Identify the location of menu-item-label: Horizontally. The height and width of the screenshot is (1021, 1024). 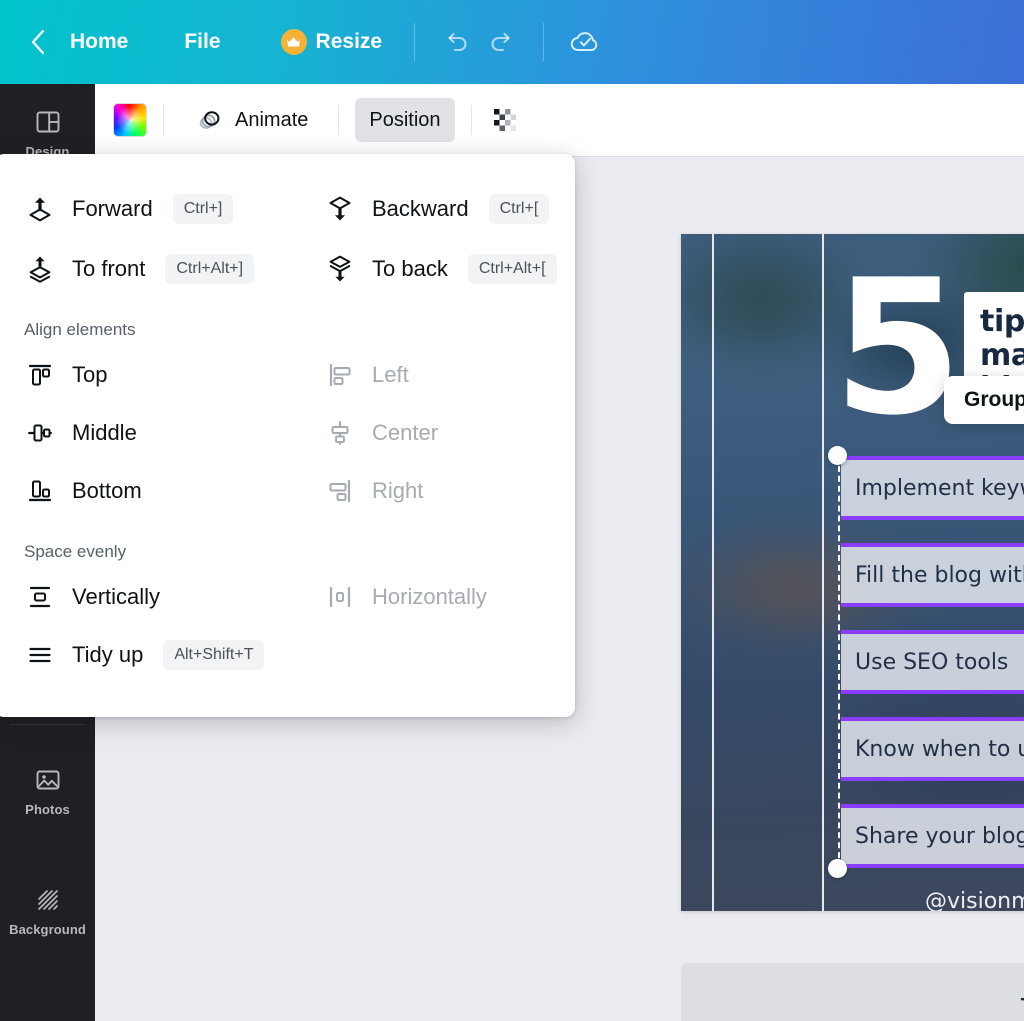
(429, 596).